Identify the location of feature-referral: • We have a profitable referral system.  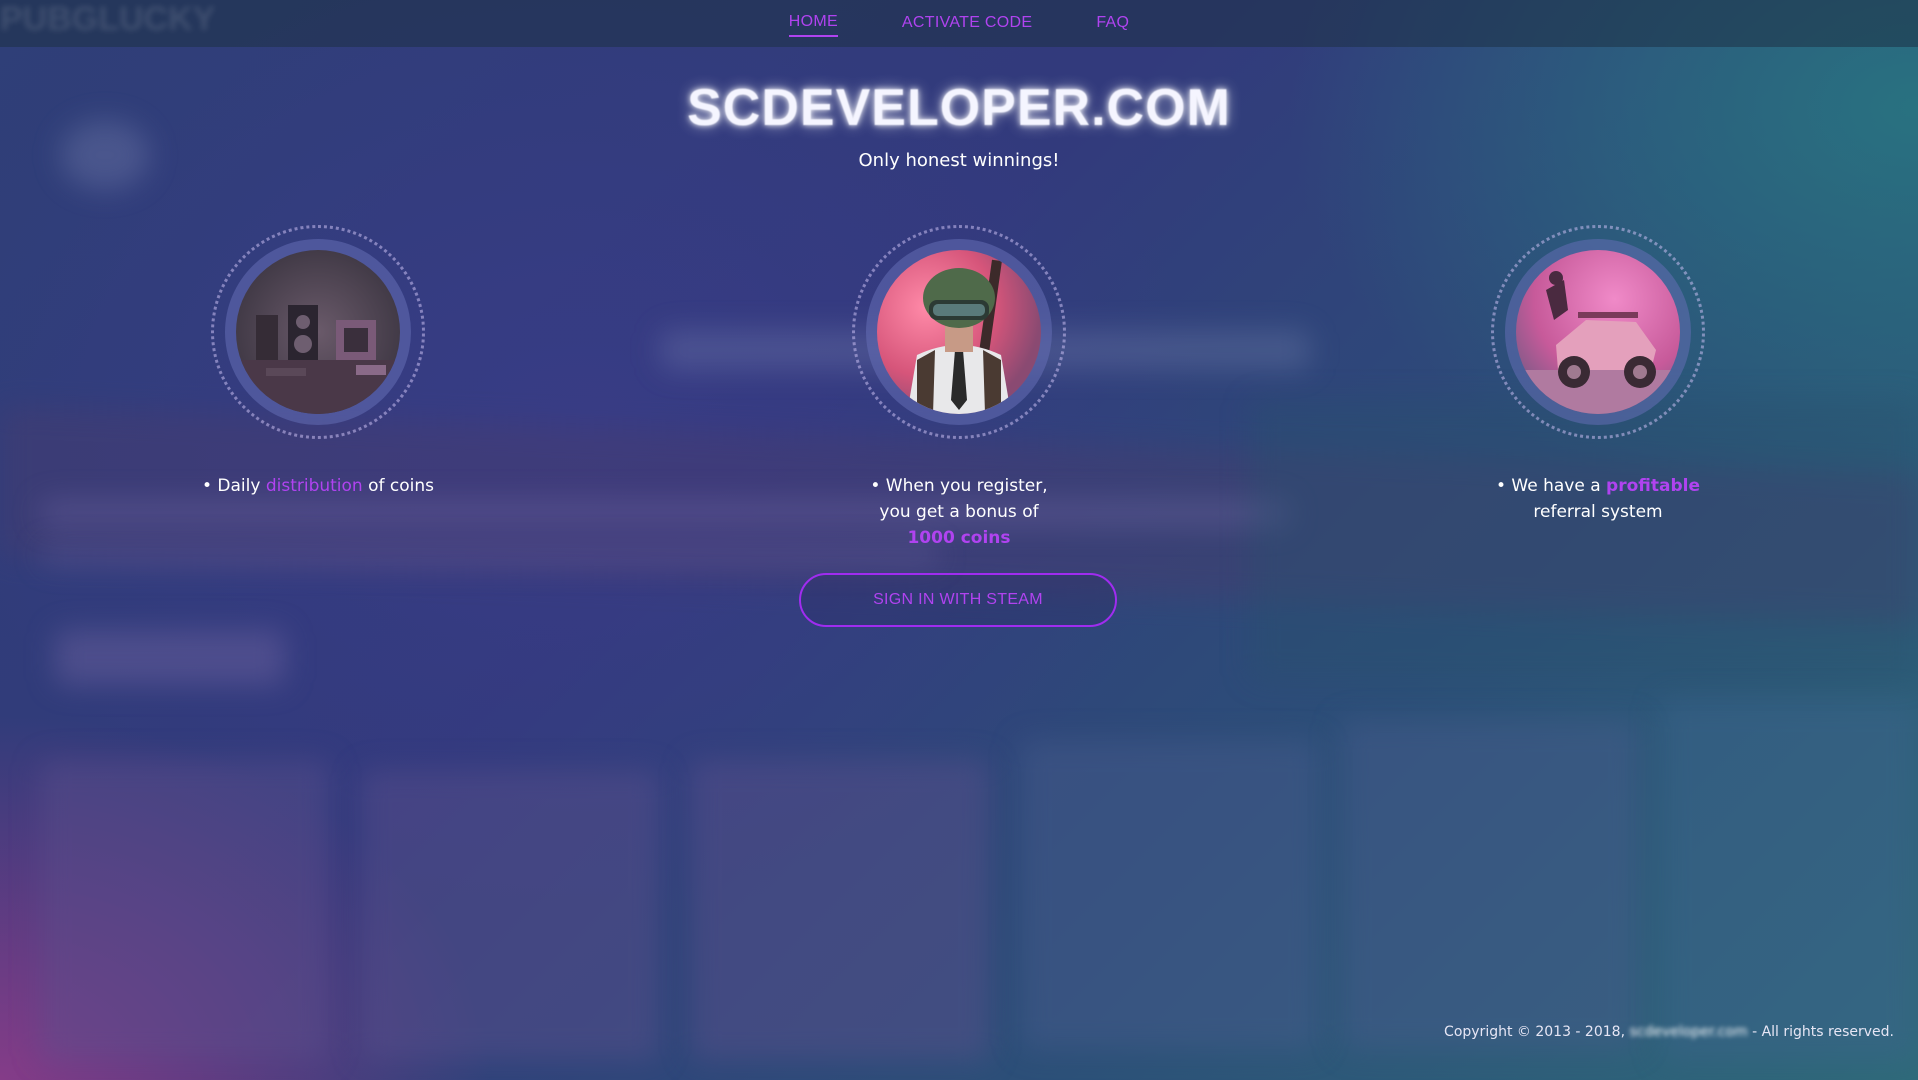
(1598, 375).